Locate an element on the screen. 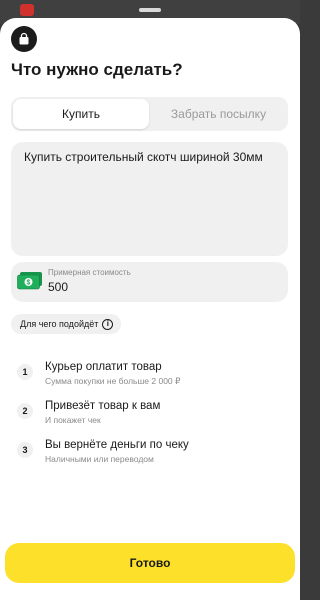 Image resolution: width=320 pixels, height=600 pixels. step-number: 1 is located at coordinates (25, 372).